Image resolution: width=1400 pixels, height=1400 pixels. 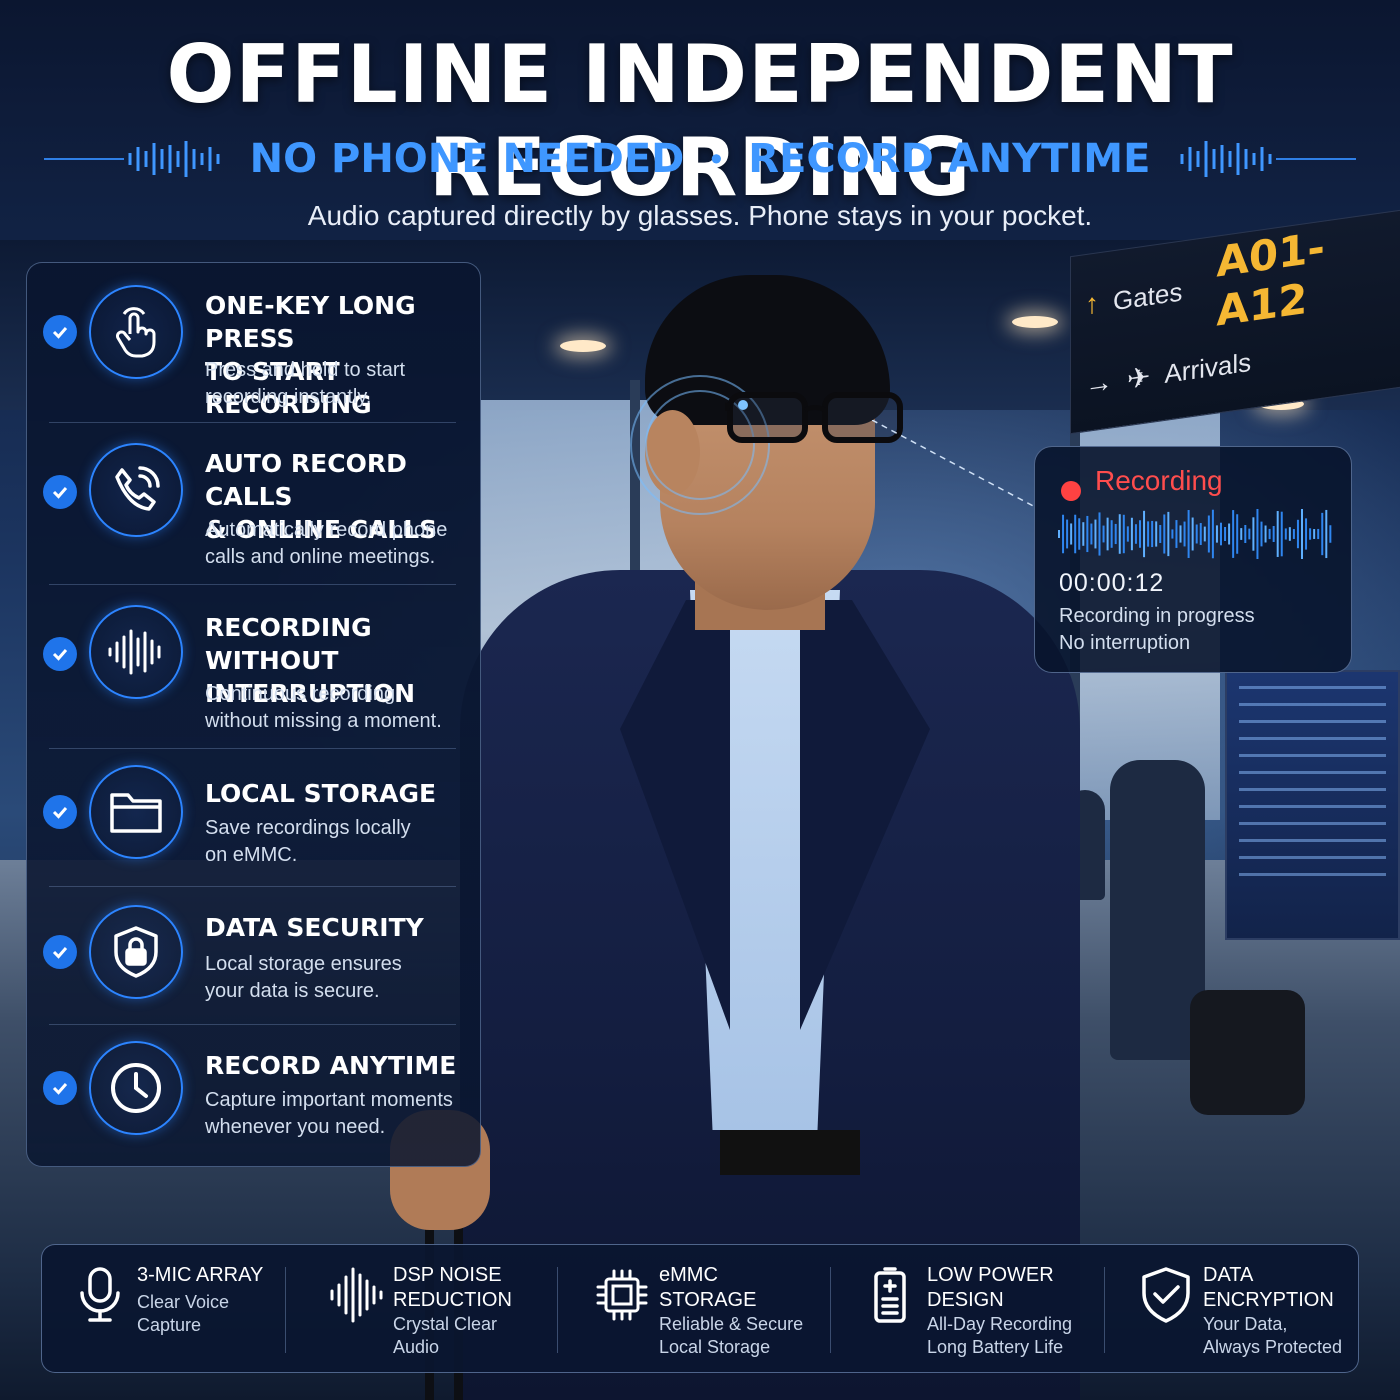 I want to click on spec-title-line: DSP NOISE, so click(x=447, y=1275).